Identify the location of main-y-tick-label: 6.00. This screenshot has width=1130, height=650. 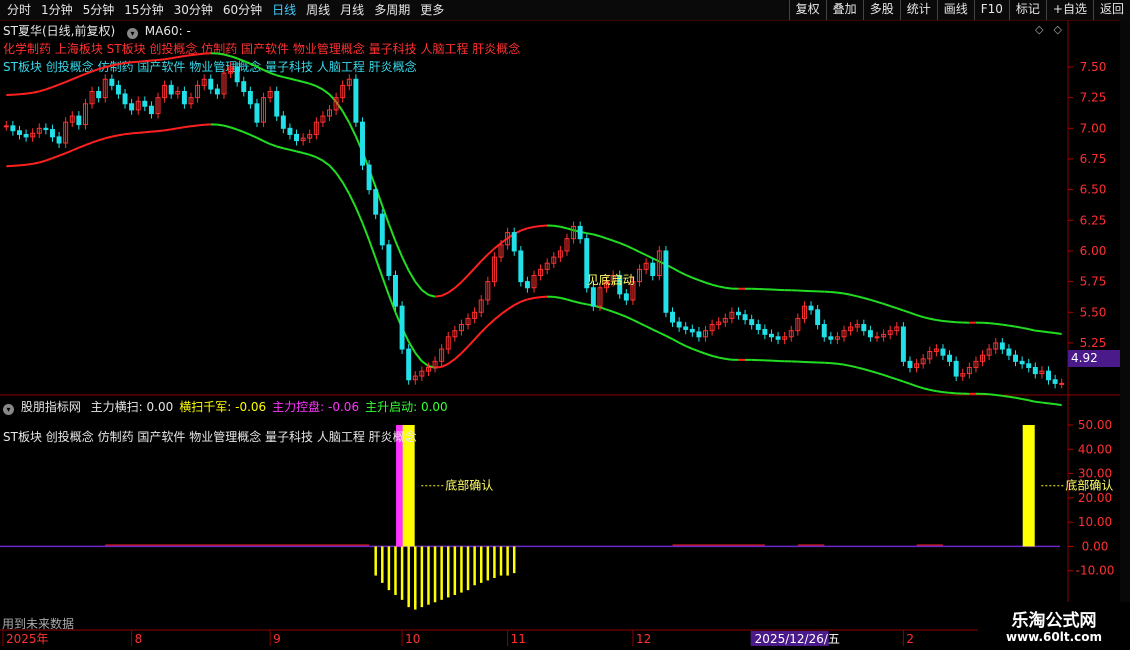
(1093, 251).